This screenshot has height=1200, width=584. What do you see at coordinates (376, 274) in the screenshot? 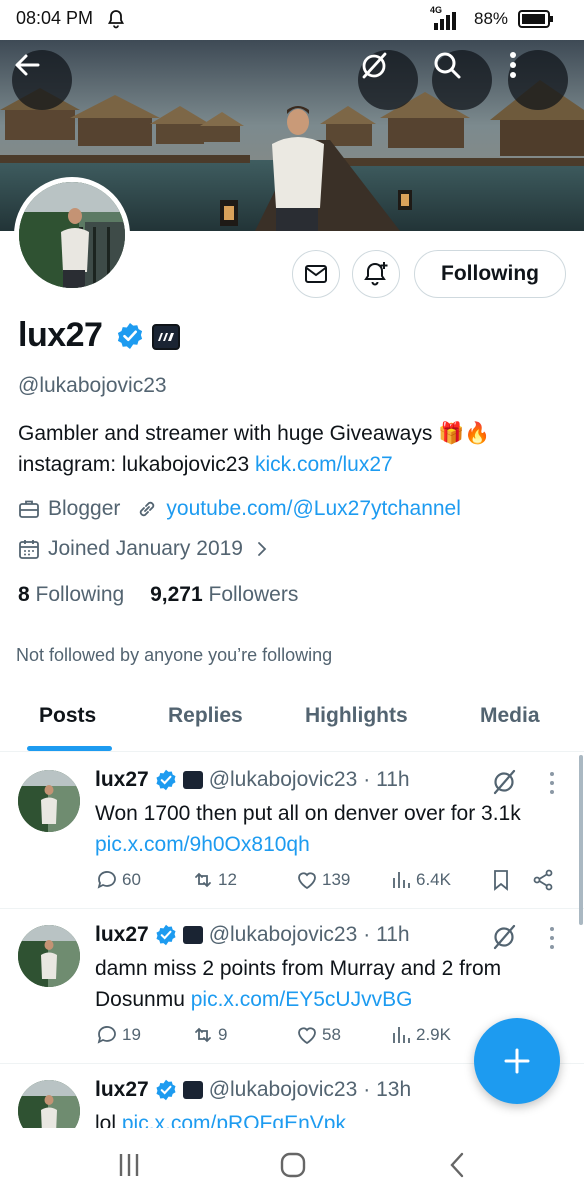
I see `notifications-button` at bounding box center [376, 274].